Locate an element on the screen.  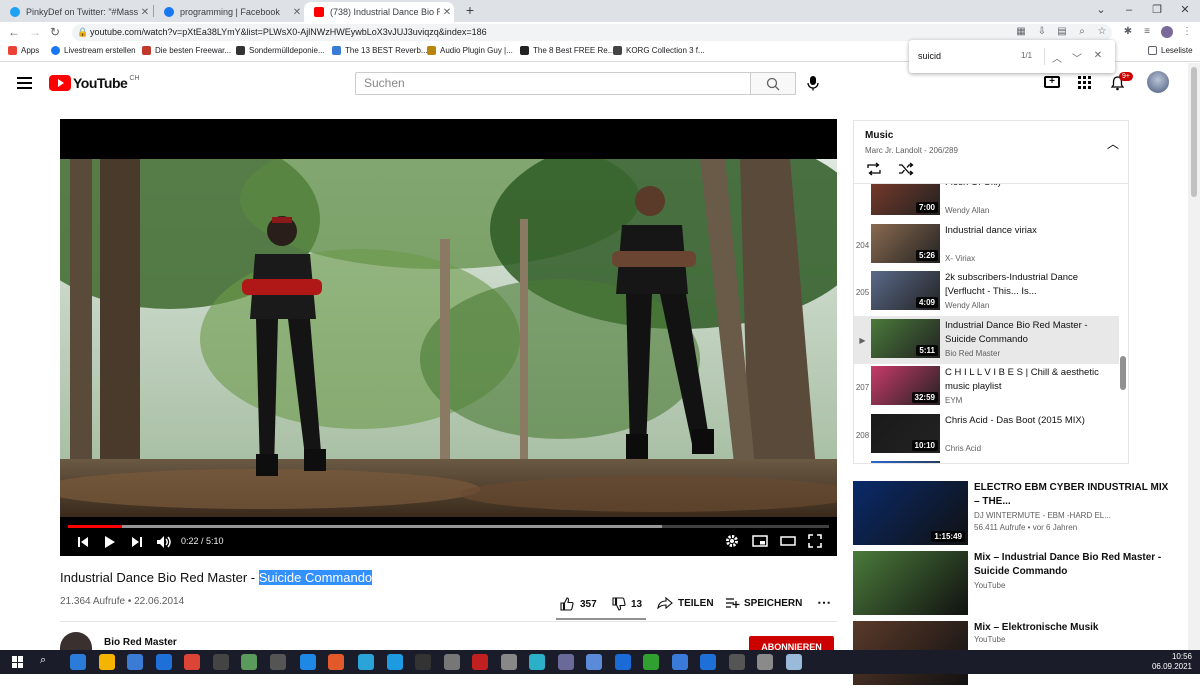
collapse-chevron-icon: ︿ is located at coordinates (1113, 143).